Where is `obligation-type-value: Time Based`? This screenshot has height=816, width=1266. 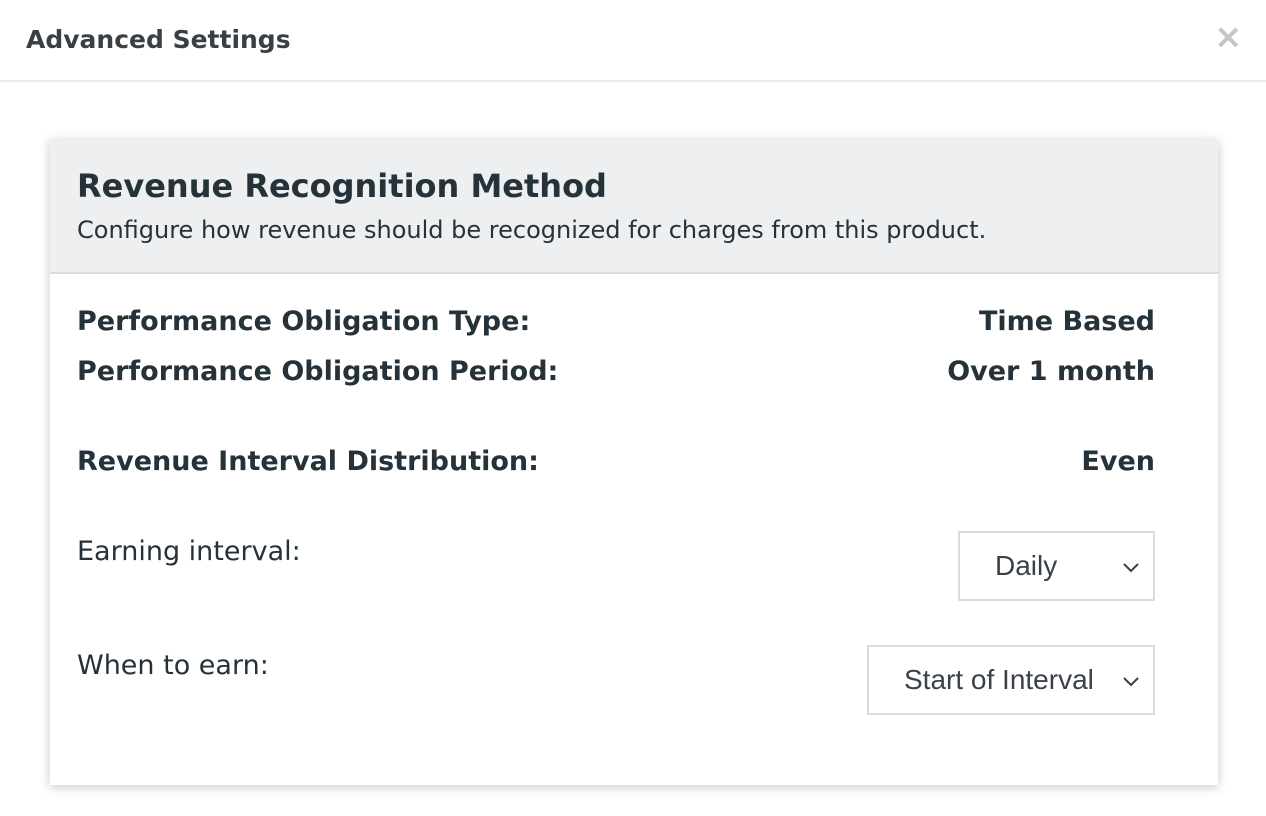
obligation-type-value: Time Based is located at coordinates (1066, 321).